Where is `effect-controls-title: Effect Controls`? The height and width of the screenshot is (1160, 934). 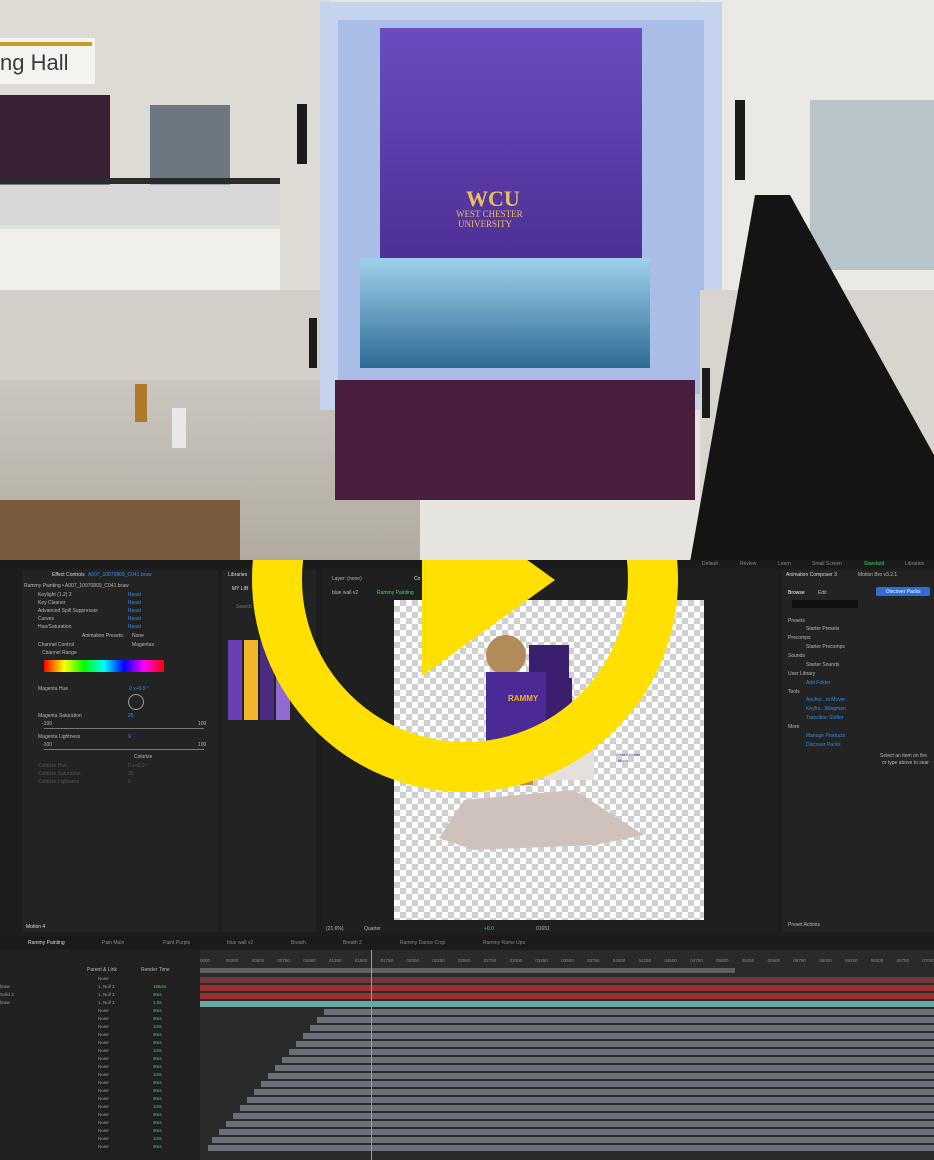 effect-controls-title: Effect Controls is located at coordinates (68, 575).